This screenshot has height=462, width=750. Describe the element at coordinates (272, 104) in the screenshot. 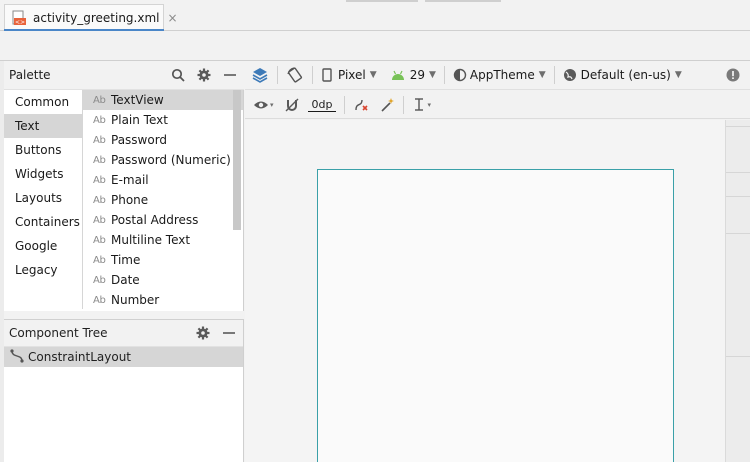

I see `chevron-down-icon: ▾` at that location.